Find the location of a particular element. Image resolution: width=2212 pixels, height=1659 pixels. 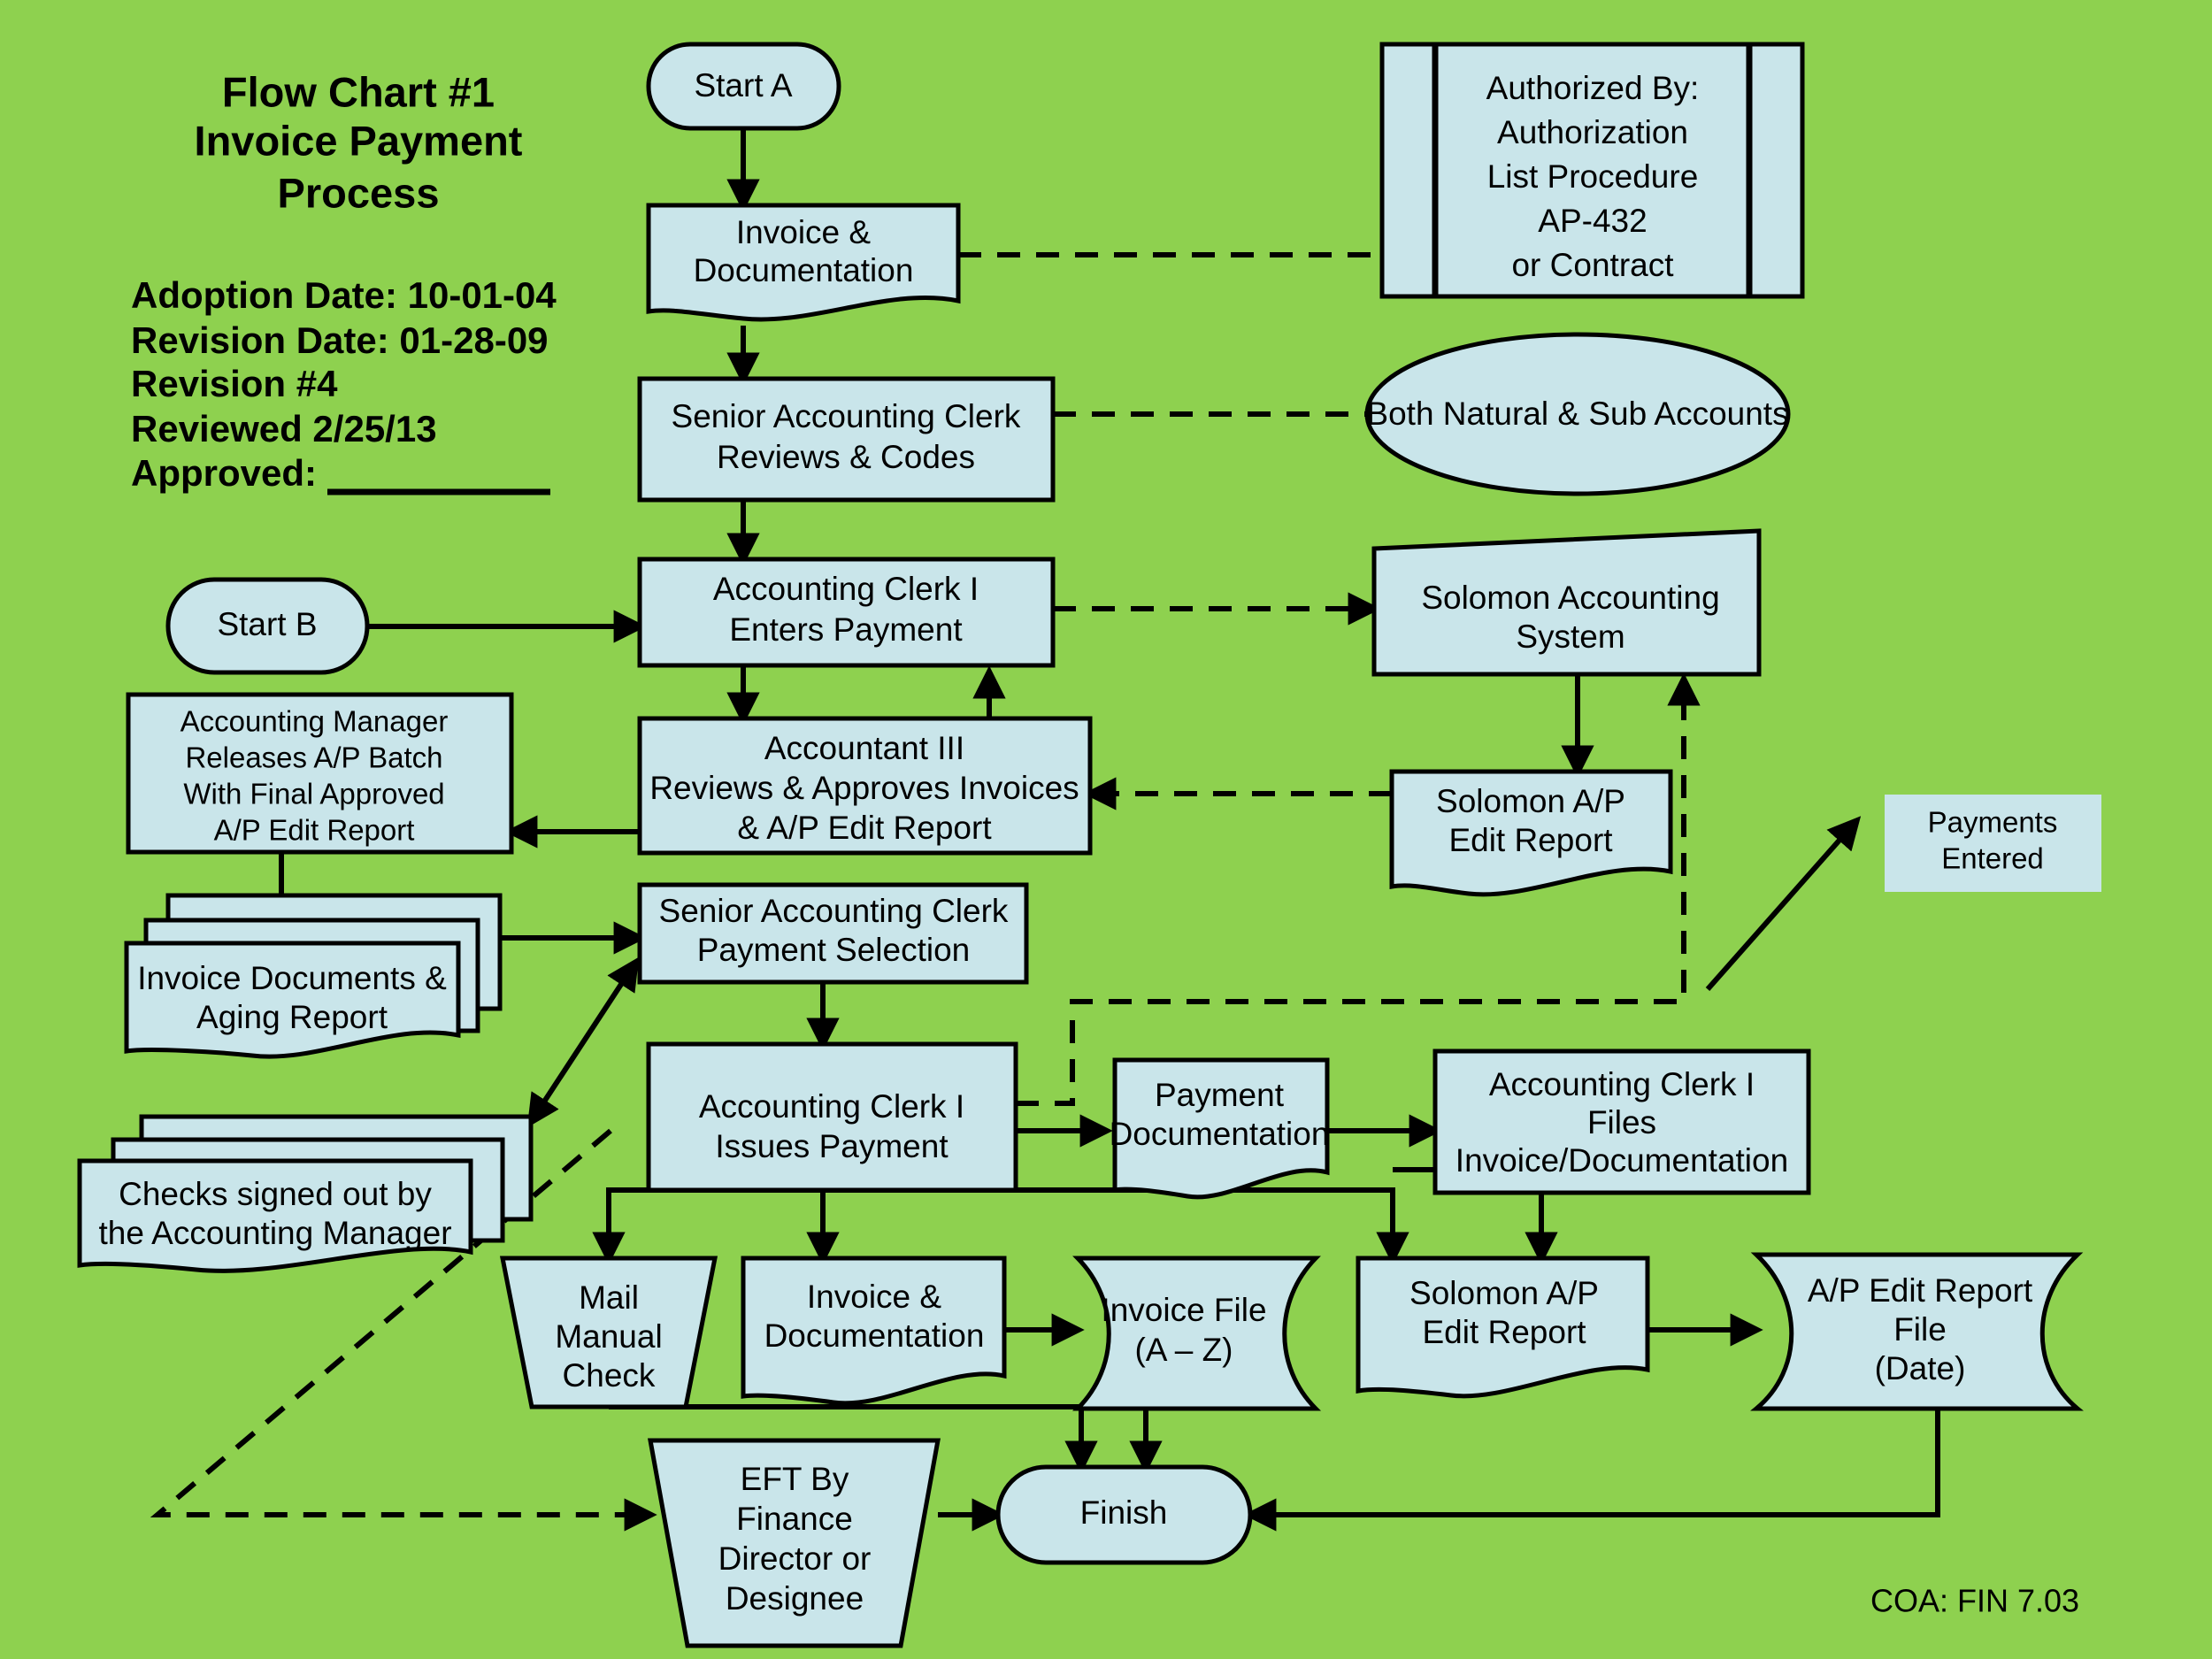

node-ap-edit-report-file-line1: A/P Edit Report is located at coordinates (1921, 1291).